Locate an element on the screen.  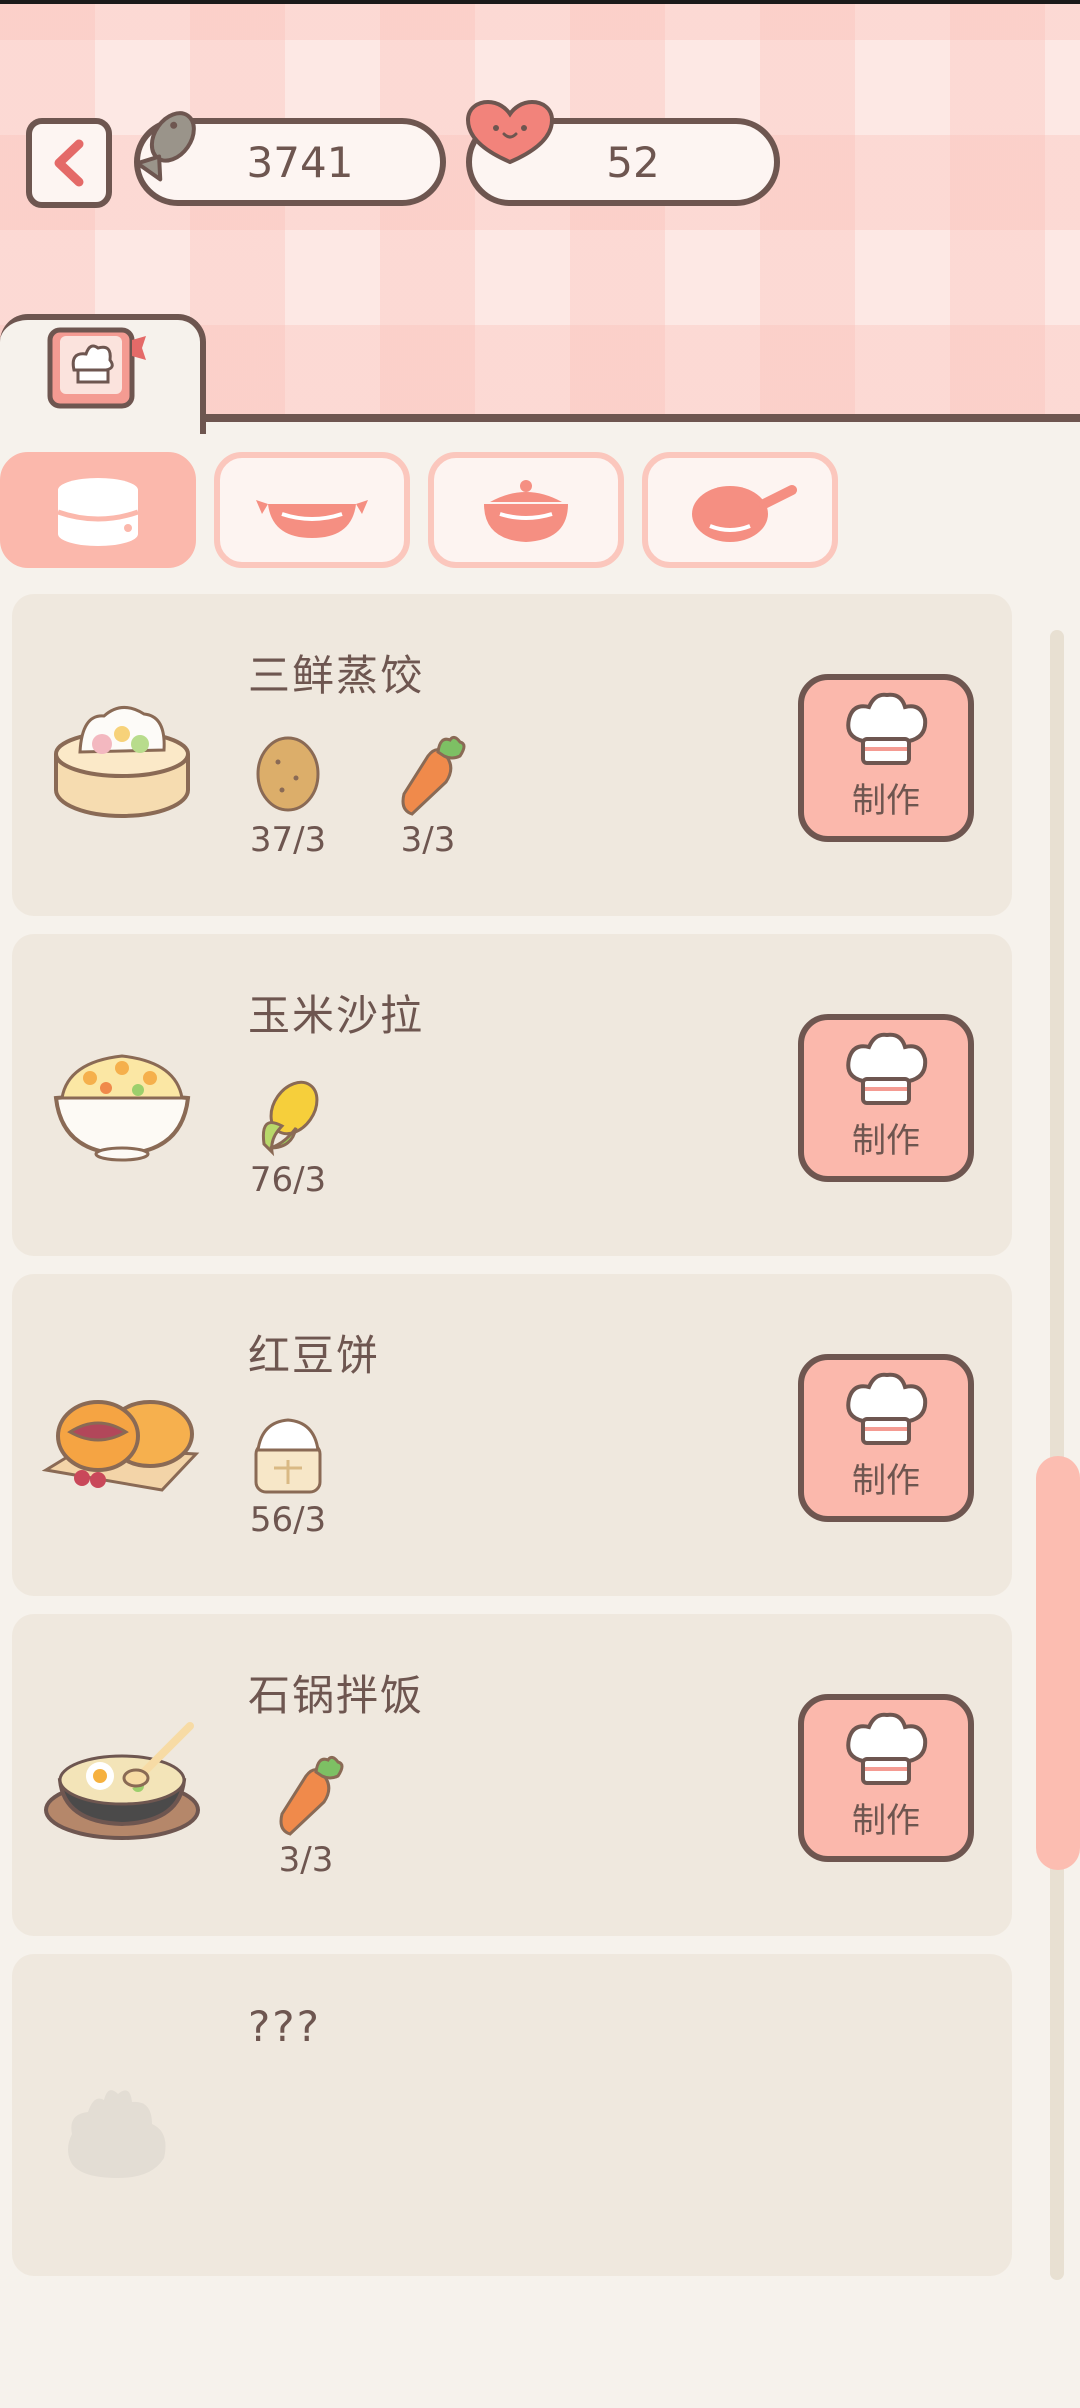
recipe-name: 红豆饼 is located at coordinates (314, 1355).